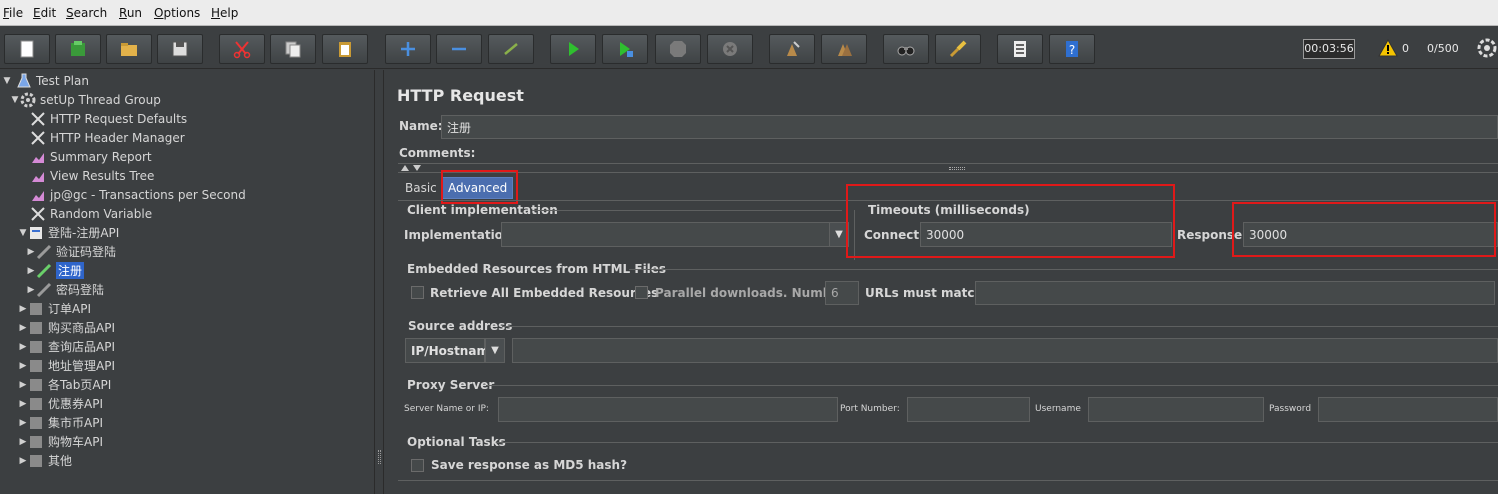 The width and height of the screenshot is (1498, 494). Describe the element at coordinates (948, 163) in the screenshot. I see `comments-divider` at that location.